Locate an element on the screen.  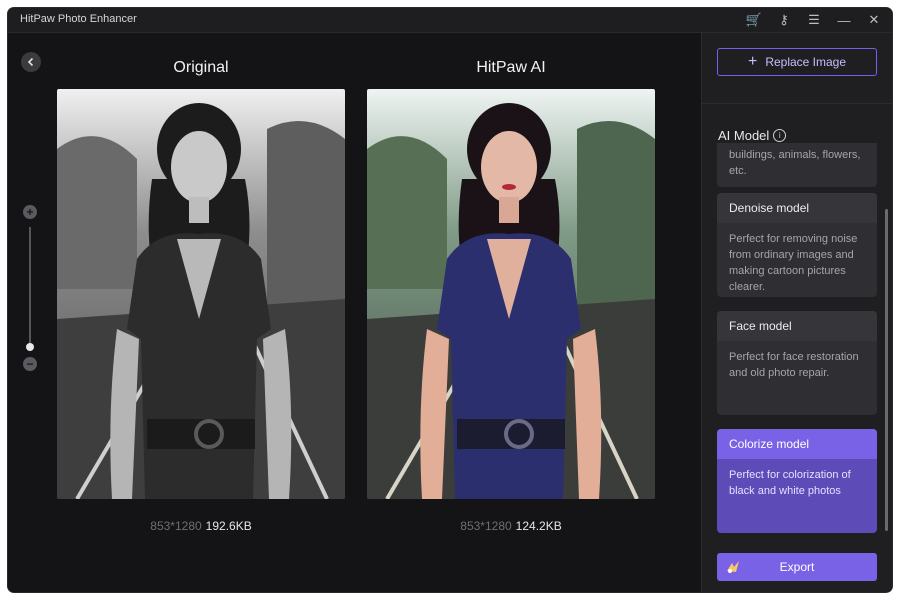
enhanced-dimensions: 853*1280 is located at coordinates (486, 526).